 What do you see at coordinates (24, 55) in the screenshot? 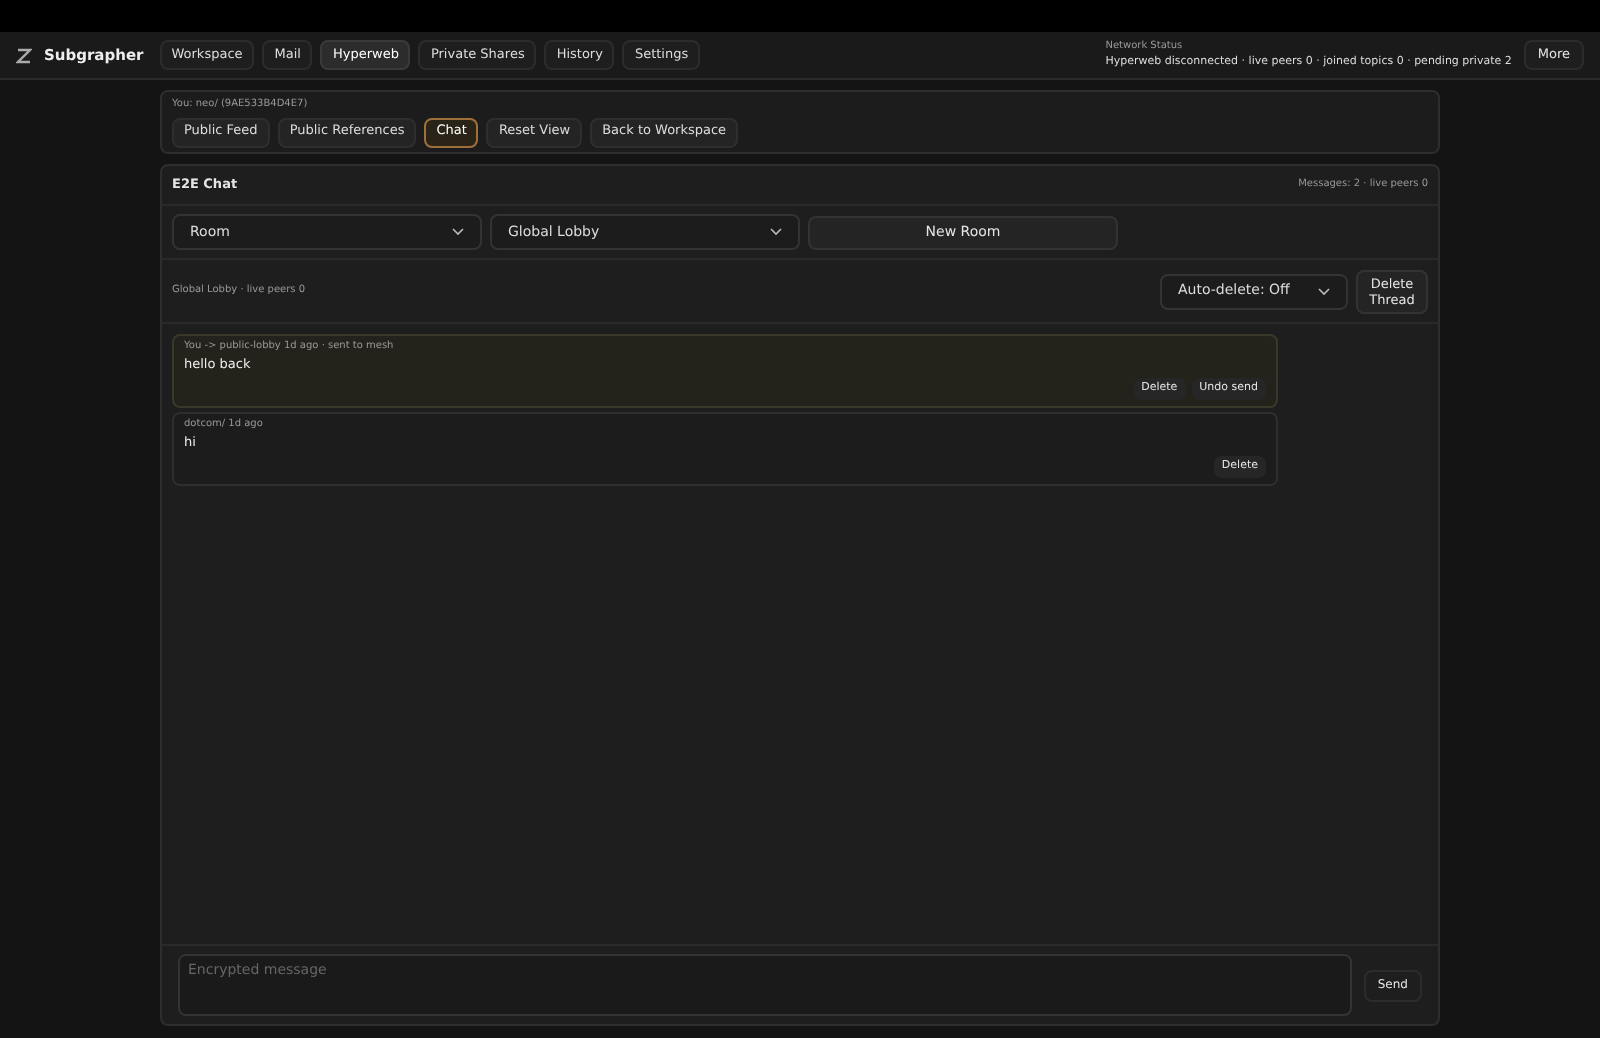
I see `logo-icon` at bounding box center [24, 55].